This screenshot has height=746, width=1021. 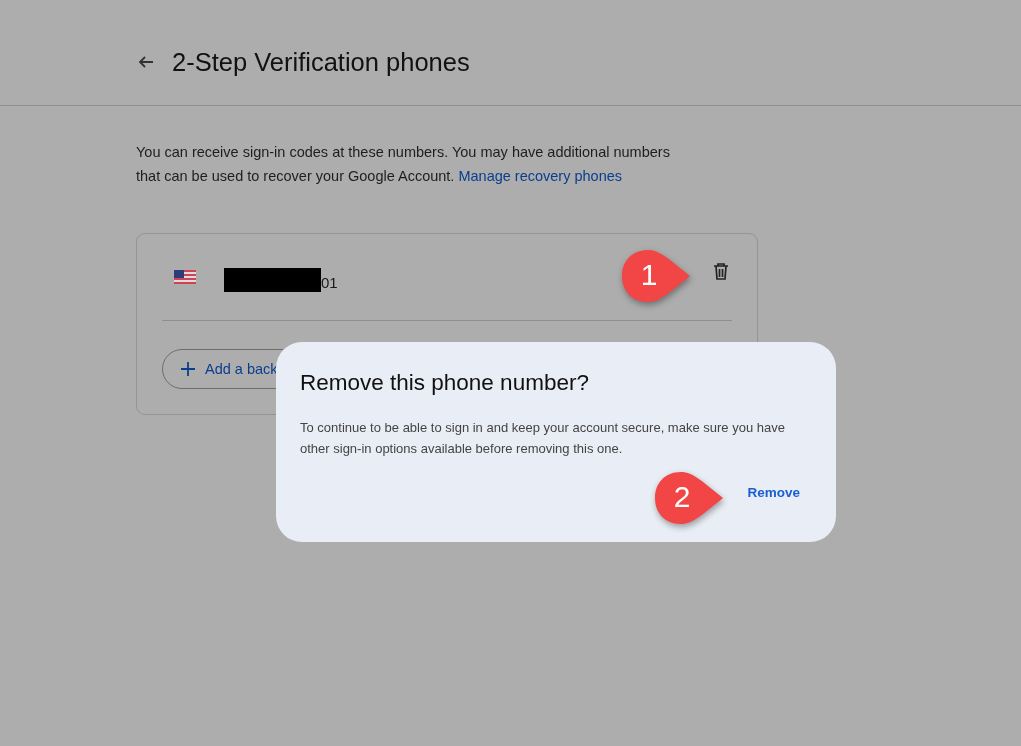 What do you see at coordinates (321, 62) in the screenshot?
I see `page-title: 2-Step Verification phones` at bounding box center [321, 62].